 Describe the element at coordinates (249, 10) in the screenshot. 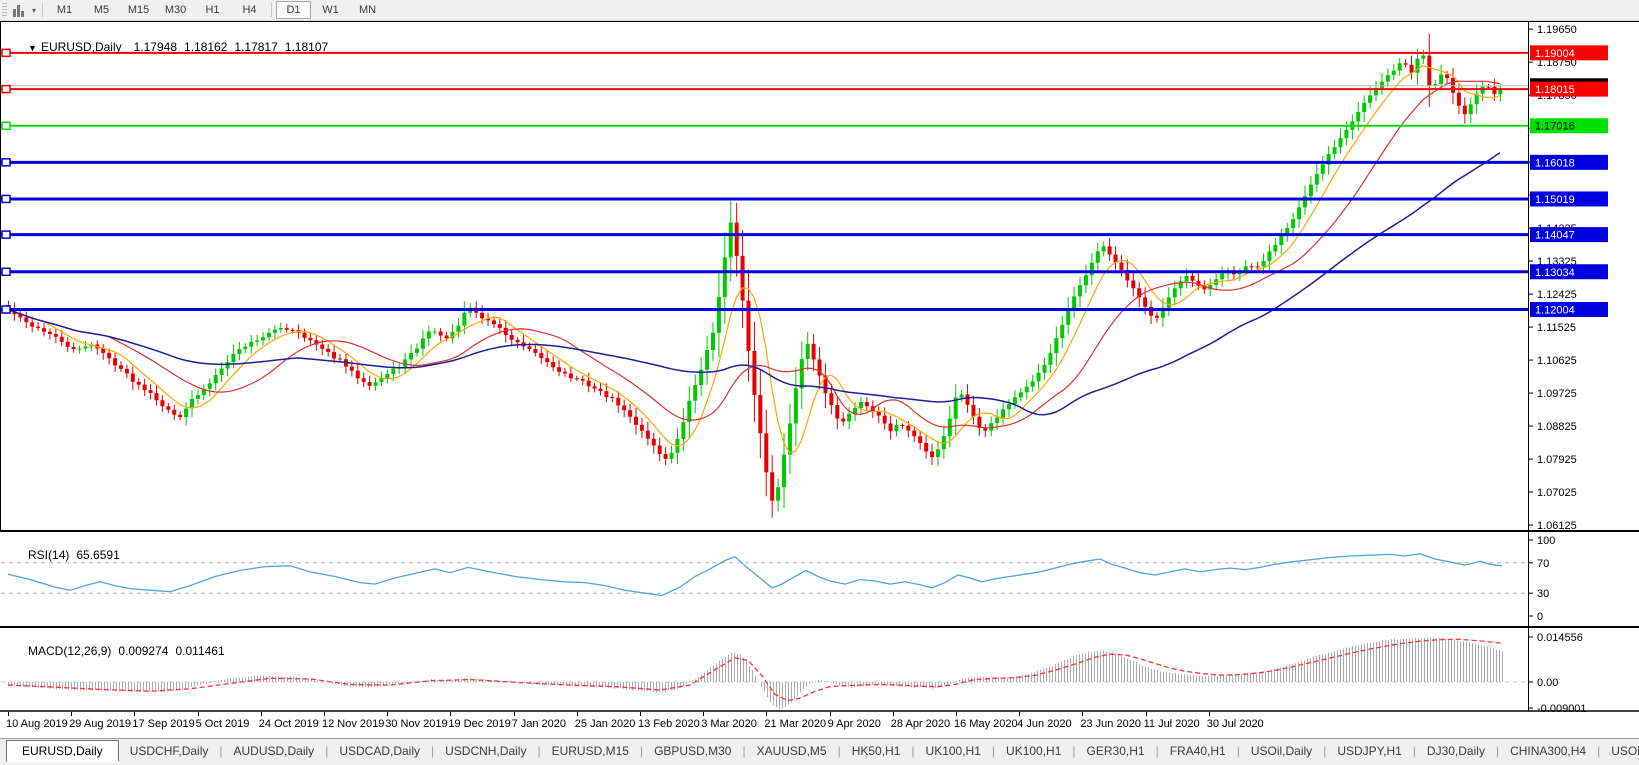

I see `timeframe-button-h4: H4` at that location.